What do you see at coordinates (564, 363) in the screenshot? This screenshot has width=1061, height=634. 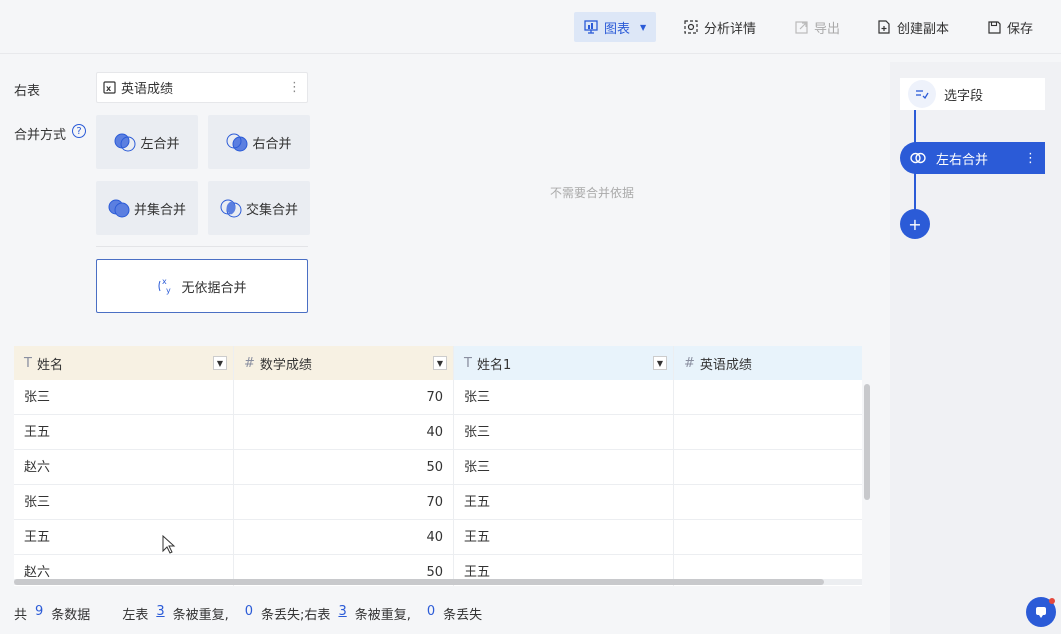 I see `column-header-name1: T 姓名1 ▼` at bounding box center [564, 363].